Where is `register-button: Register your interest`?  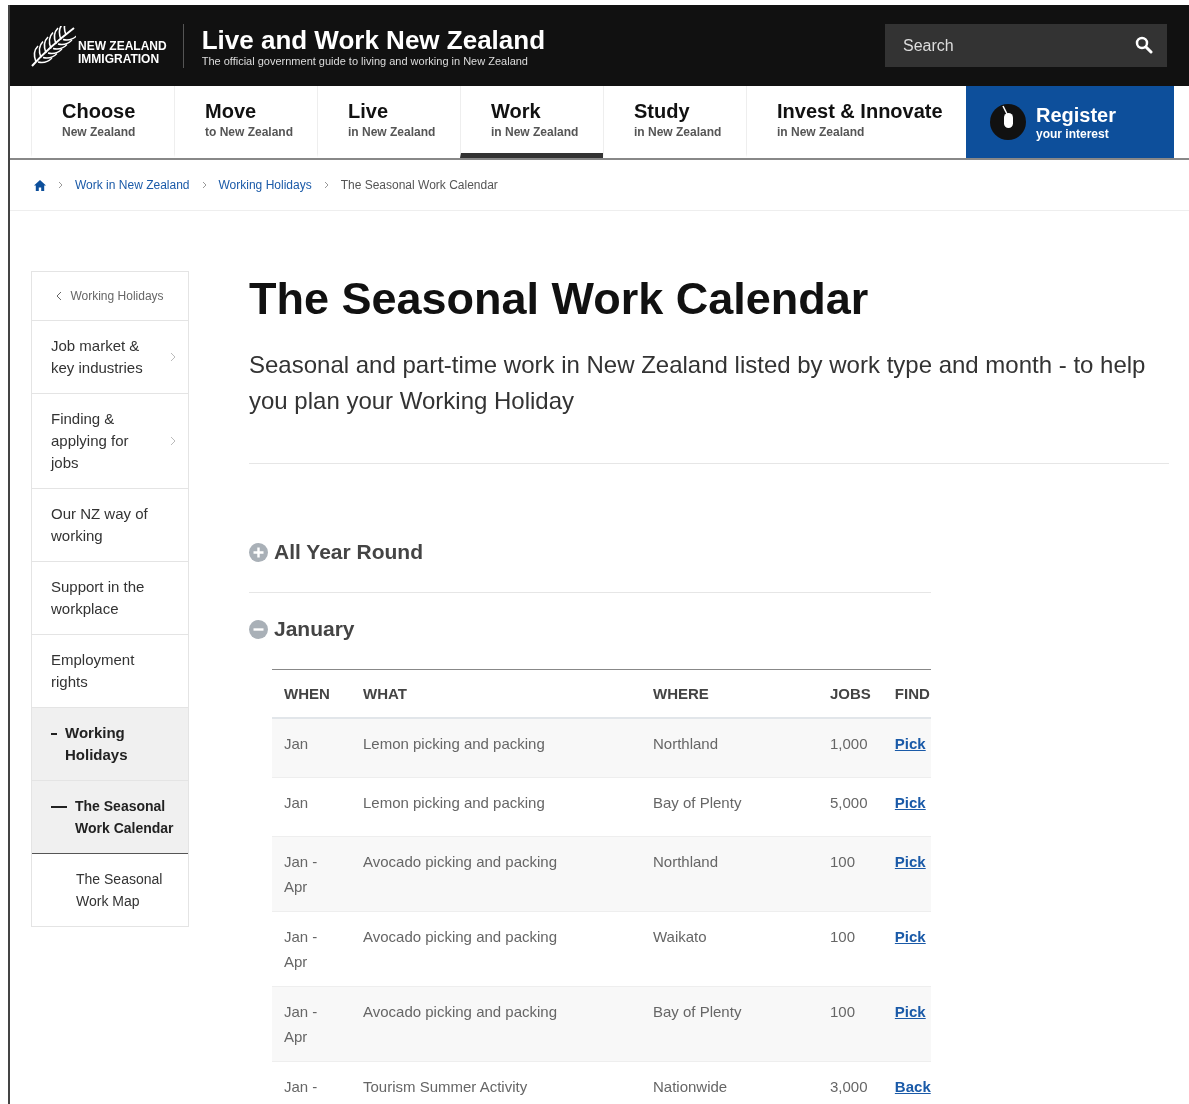 register-button: Register your interest is located at coordinates (1070, 122).